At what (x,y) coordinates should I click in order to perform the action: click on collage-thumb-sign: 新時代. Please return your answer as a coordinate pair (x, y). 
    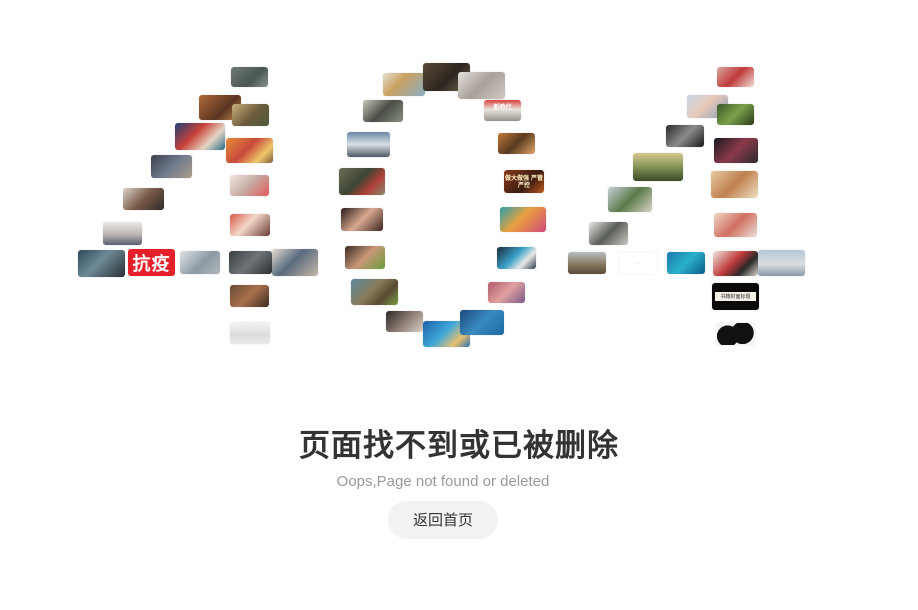
    Looking at the image, I should click on (502, 110).